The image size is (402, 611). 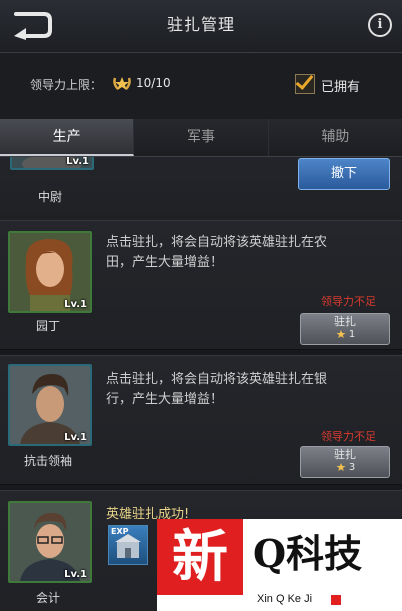 What do you see at coordinates (66, 85) in the screenshot?
I see `leadership-label: 领导力上限：` at bounding box center [66, 85].